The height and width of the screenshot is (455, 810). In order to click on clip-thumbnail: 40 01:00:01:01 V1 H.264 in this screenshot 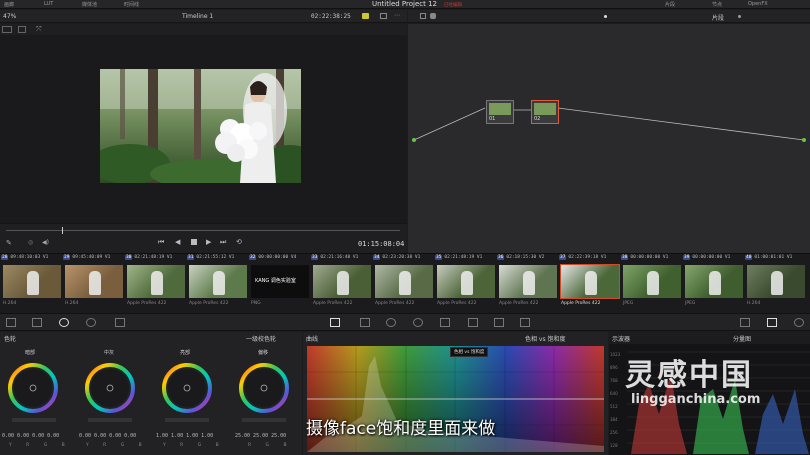, I will do `click(776, 284)`.